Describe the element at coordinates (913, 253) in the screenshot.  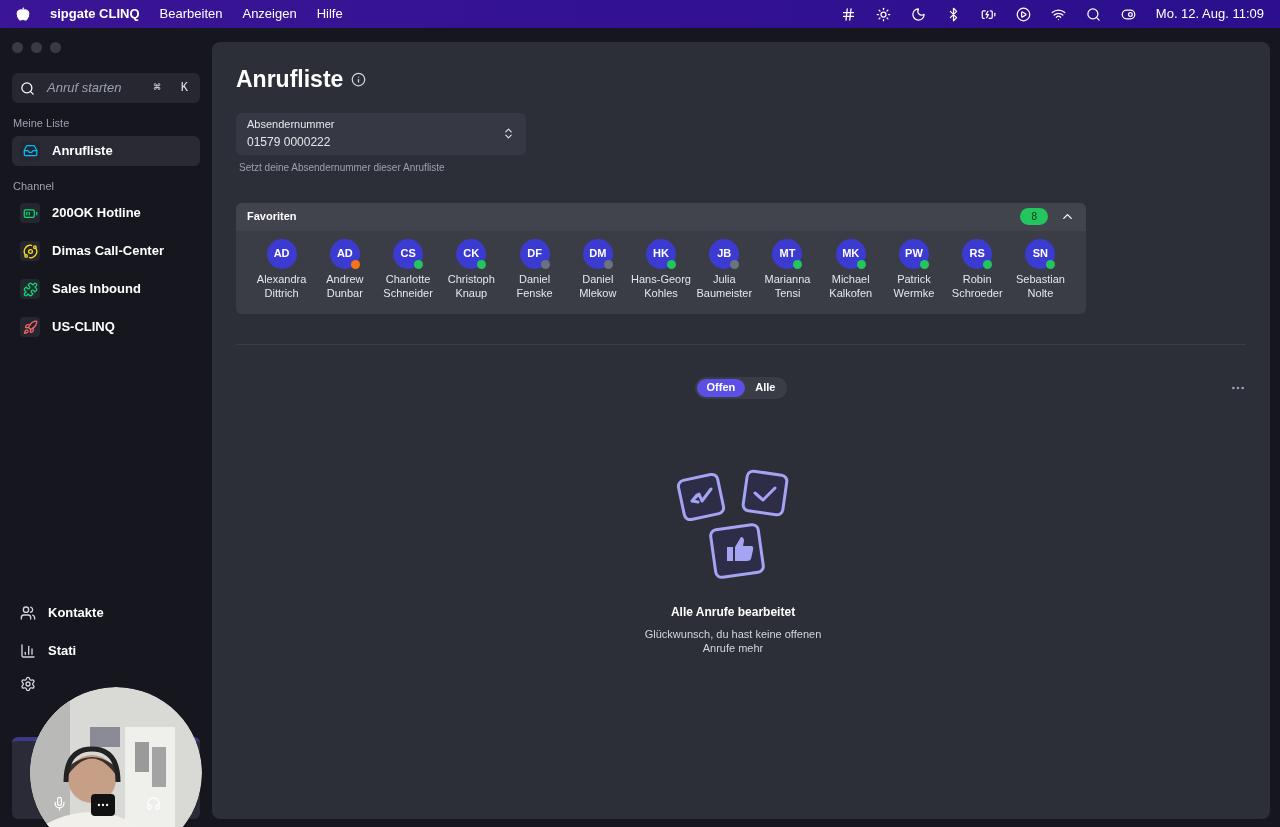
I see `avatar: PW` at that location.